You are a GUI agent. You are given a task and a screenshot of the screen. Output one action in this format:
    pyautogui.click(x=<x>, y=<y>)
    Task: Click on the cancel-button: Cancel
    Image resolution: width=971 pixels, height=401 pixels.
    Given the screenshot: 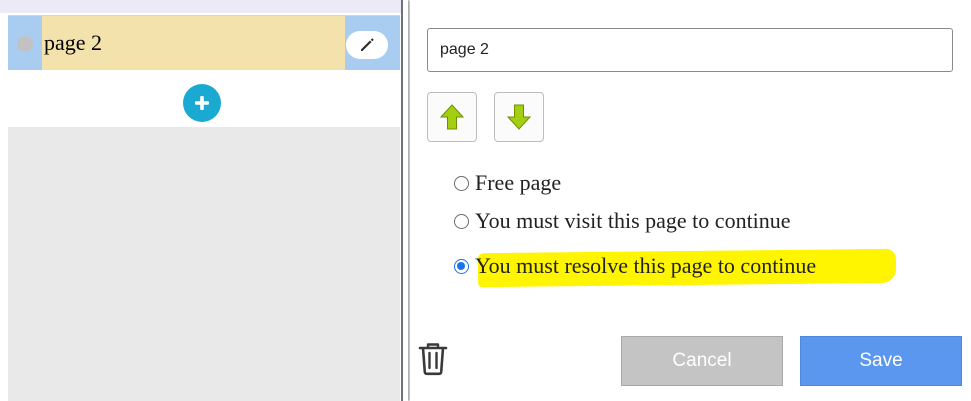 What is the action you would take?
    pyautogui.click(x=702, y=361)
    